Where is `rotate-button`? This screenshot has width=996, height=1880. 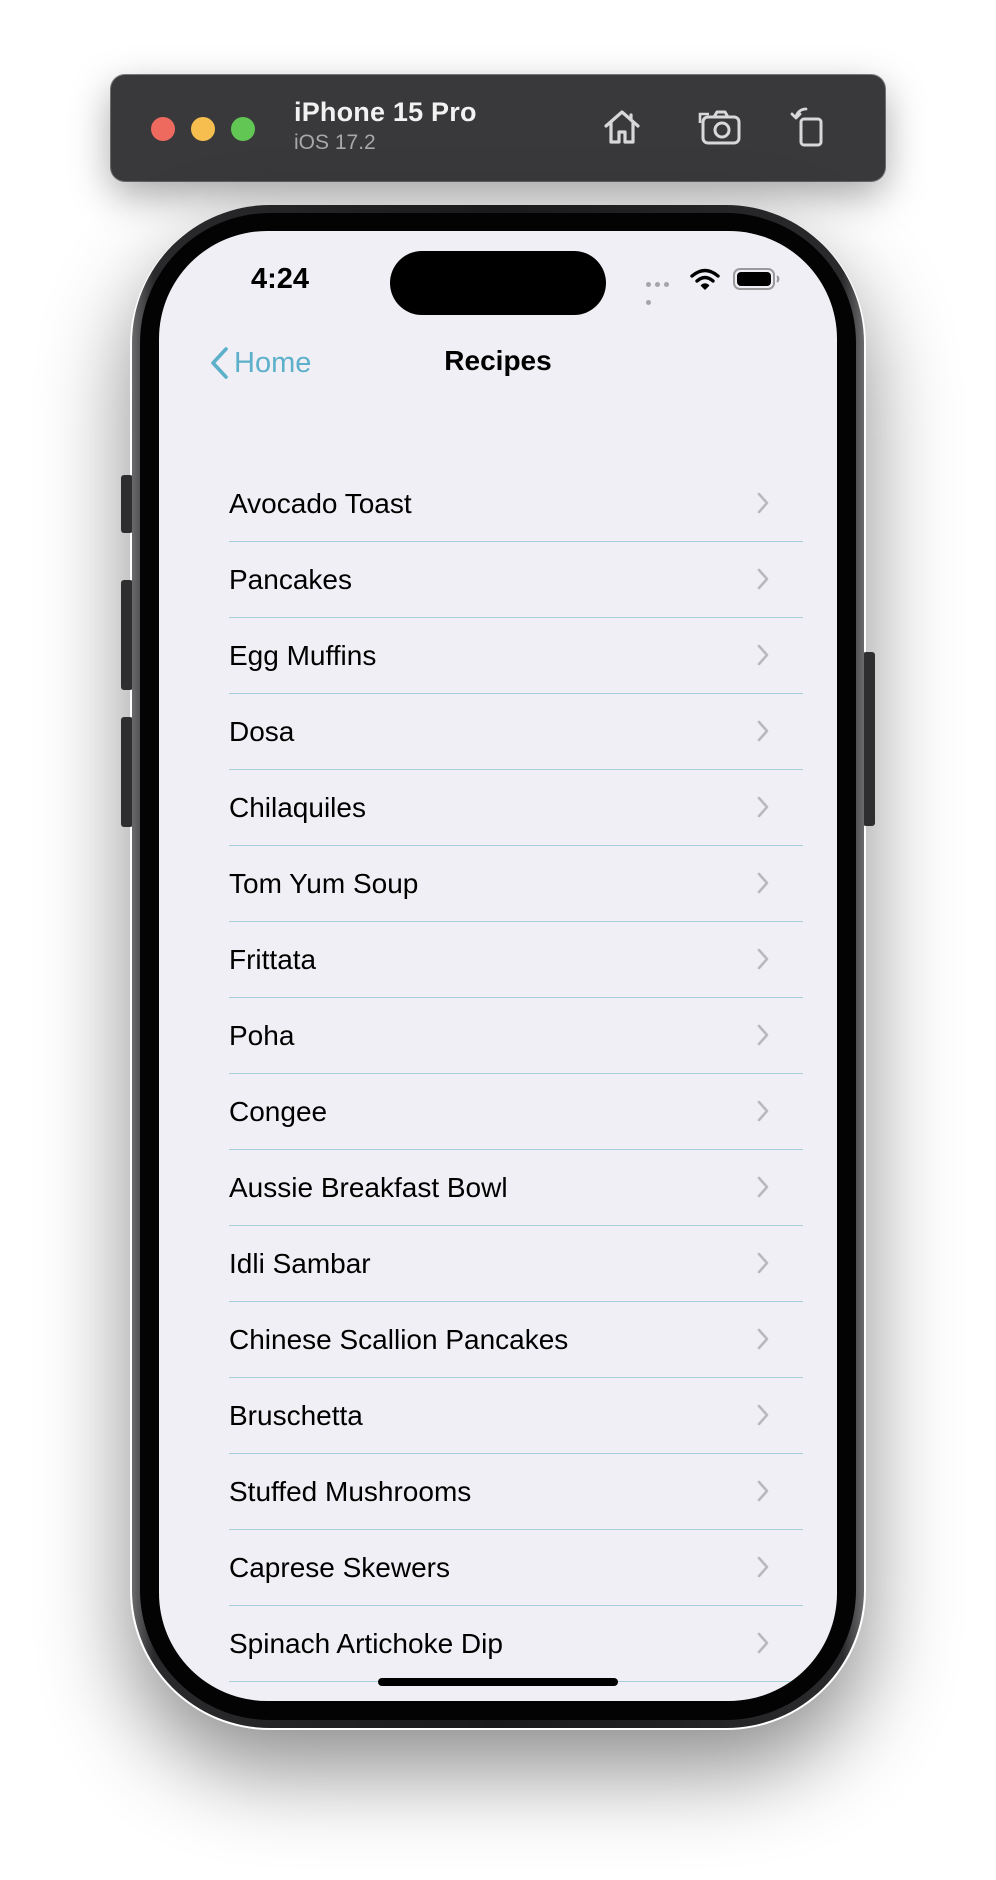
rotate-button is located at coordinates (810, 127).